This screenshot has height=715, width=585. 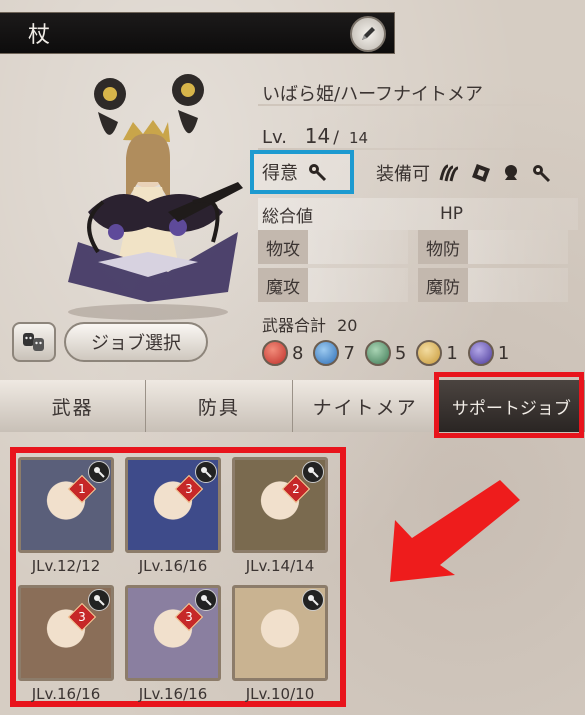 What do you see at coordinates (155, 197) in the screenshot?
I see `character-portrait` at bounding box center [155, 197].